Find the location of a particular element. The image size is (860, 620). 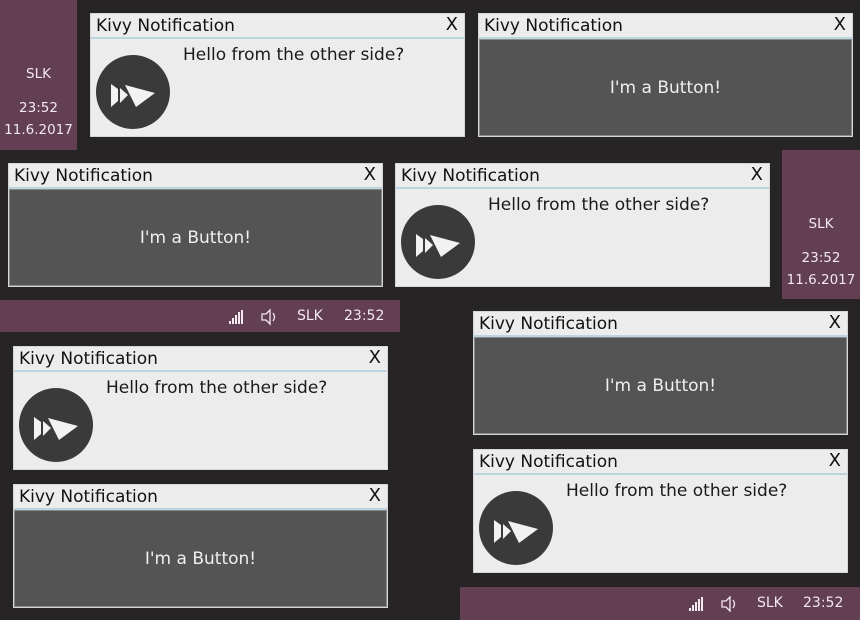

taskbar: SLK 23:52 is located at coordinates (200, 316).